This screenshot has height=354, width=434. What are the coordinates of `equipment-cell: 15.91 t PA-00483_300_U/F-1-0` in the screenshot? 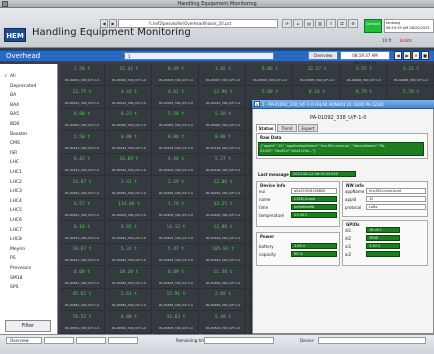 It's located at (176, 300).